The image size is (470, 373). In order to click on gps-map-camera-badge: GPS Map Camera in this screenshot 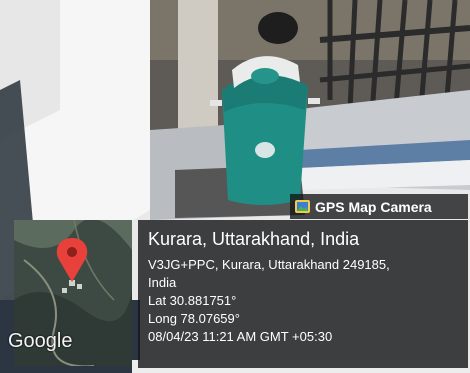, I will do `click(379, 206)`.